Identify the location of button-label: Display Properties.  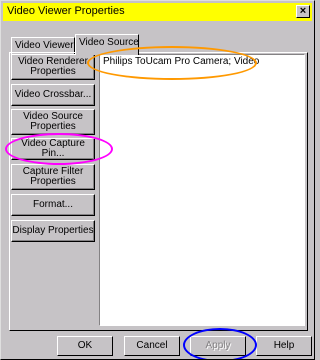
(53, 230).